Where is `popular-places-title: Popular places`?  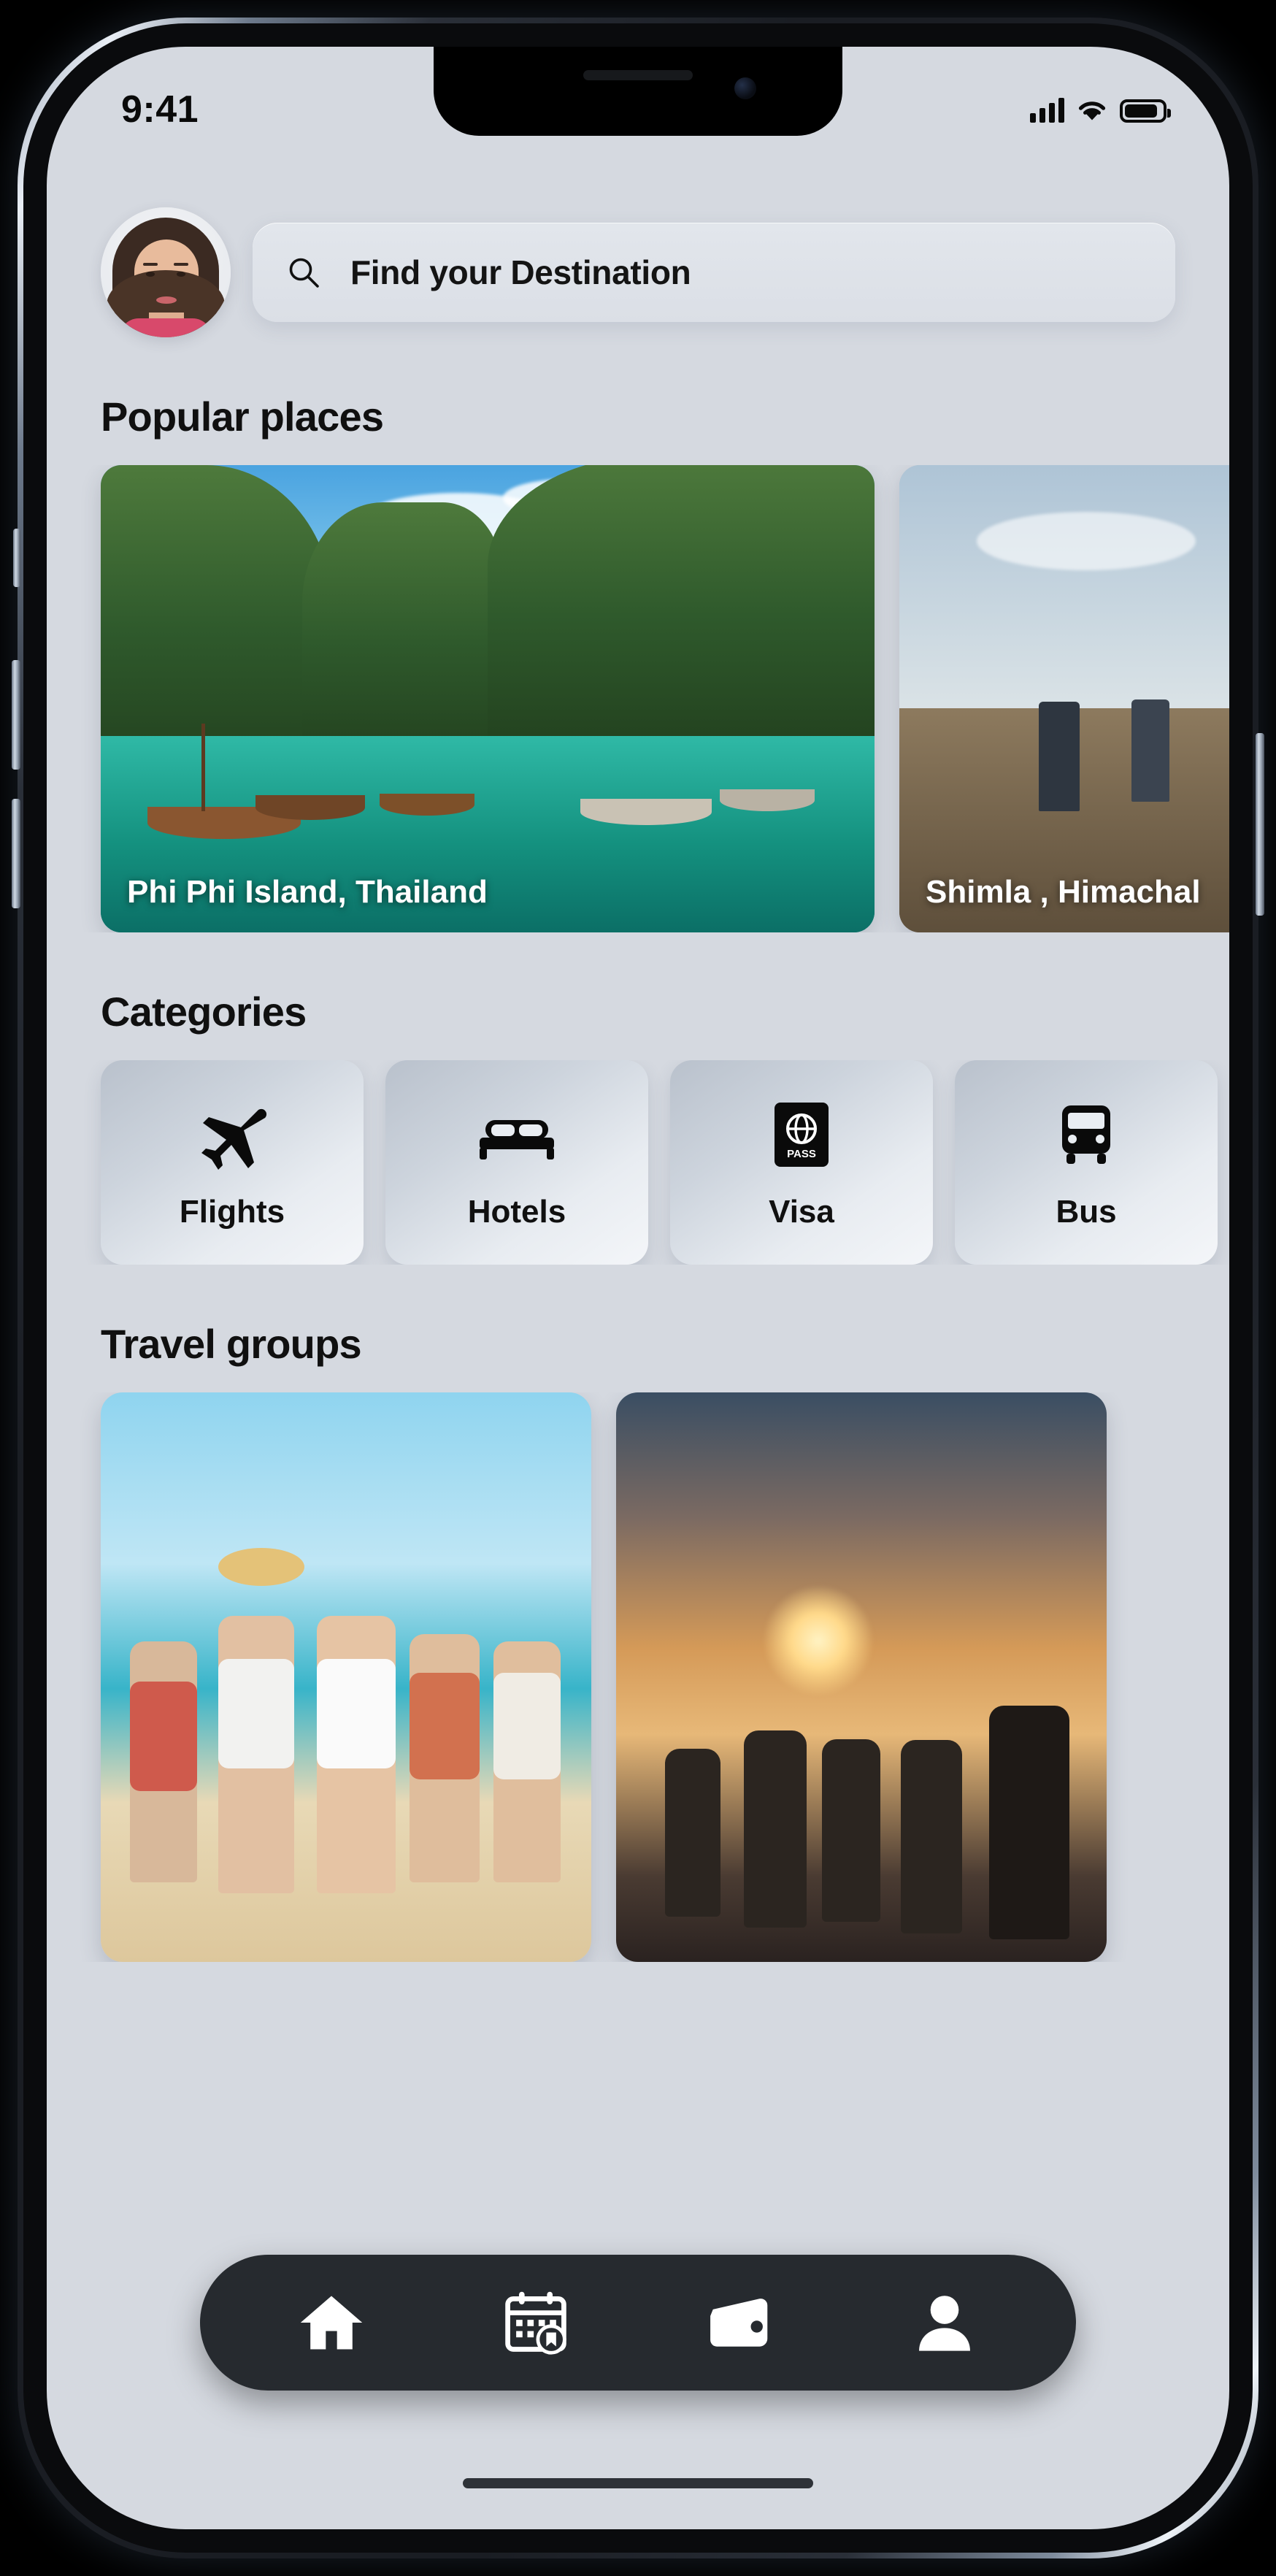
popular-places-title: Popular places is located at coordinates (242, 417).